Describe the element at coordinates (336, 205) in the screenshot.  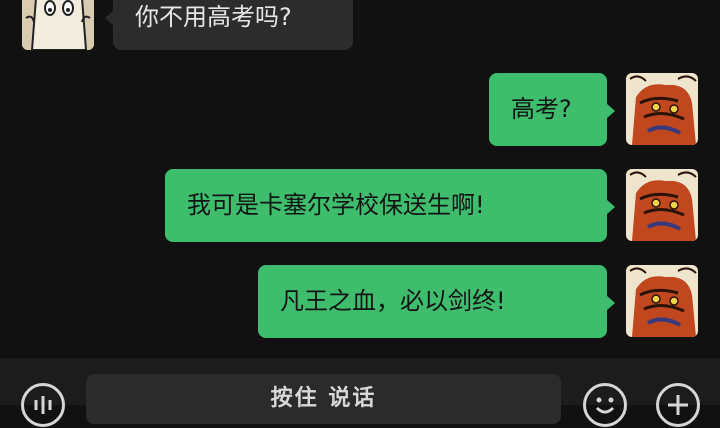
I see `message-text: 我可是卡塞尔学校保送生啊!` at that location.